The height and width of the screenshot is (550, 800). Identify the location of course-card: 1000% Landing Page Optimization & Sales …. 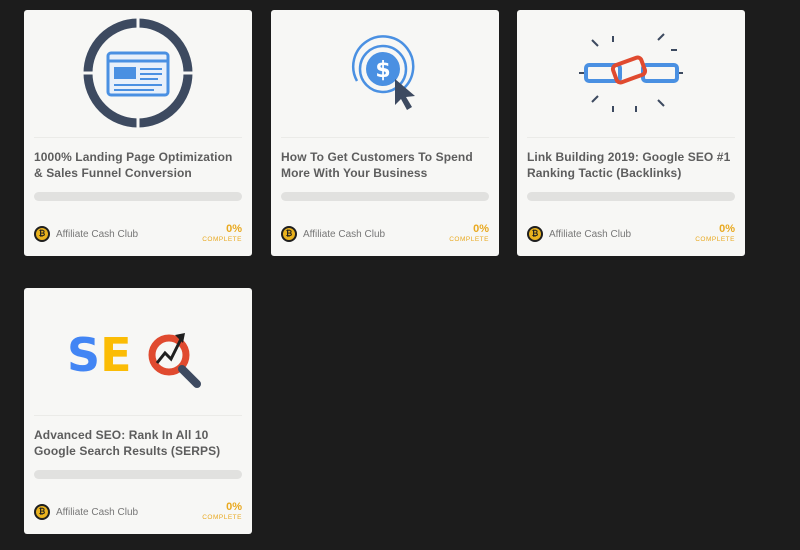
(138, 133).